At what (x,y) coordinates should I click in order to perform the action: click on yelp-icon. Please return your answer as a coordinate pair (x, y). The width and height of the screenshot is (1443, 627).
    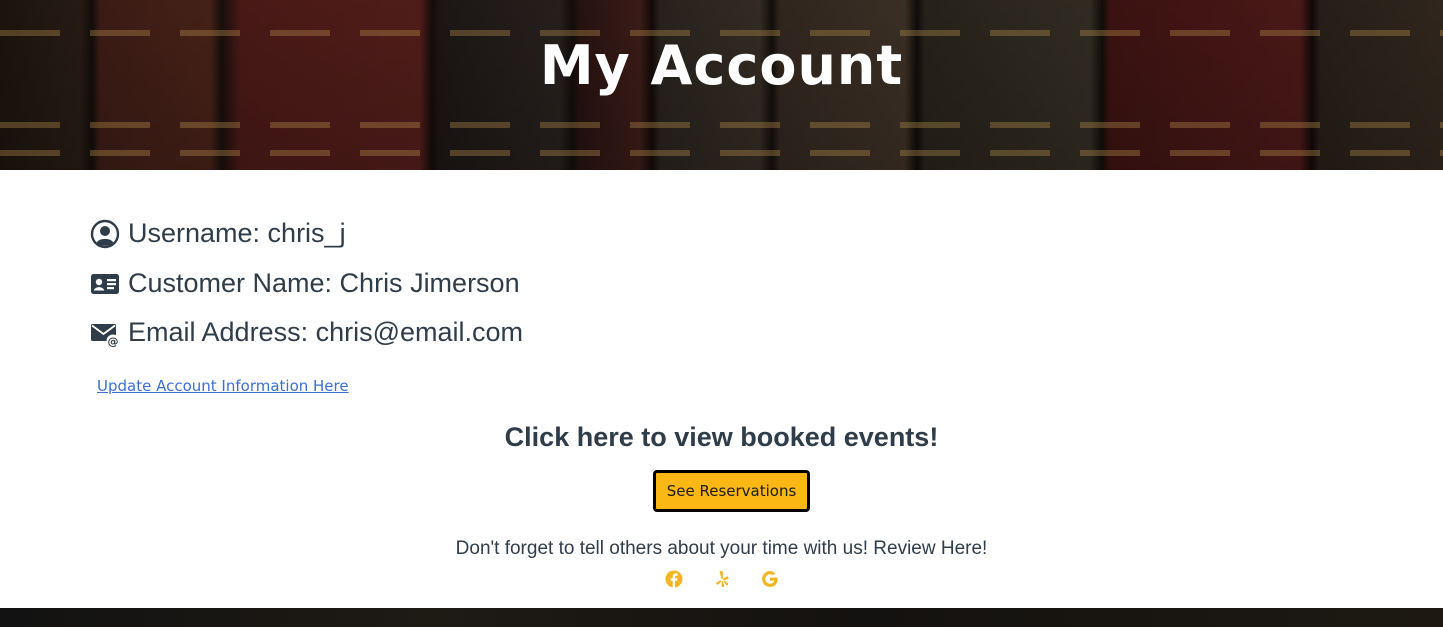
    Looking at the image, I should click on (722, 579).